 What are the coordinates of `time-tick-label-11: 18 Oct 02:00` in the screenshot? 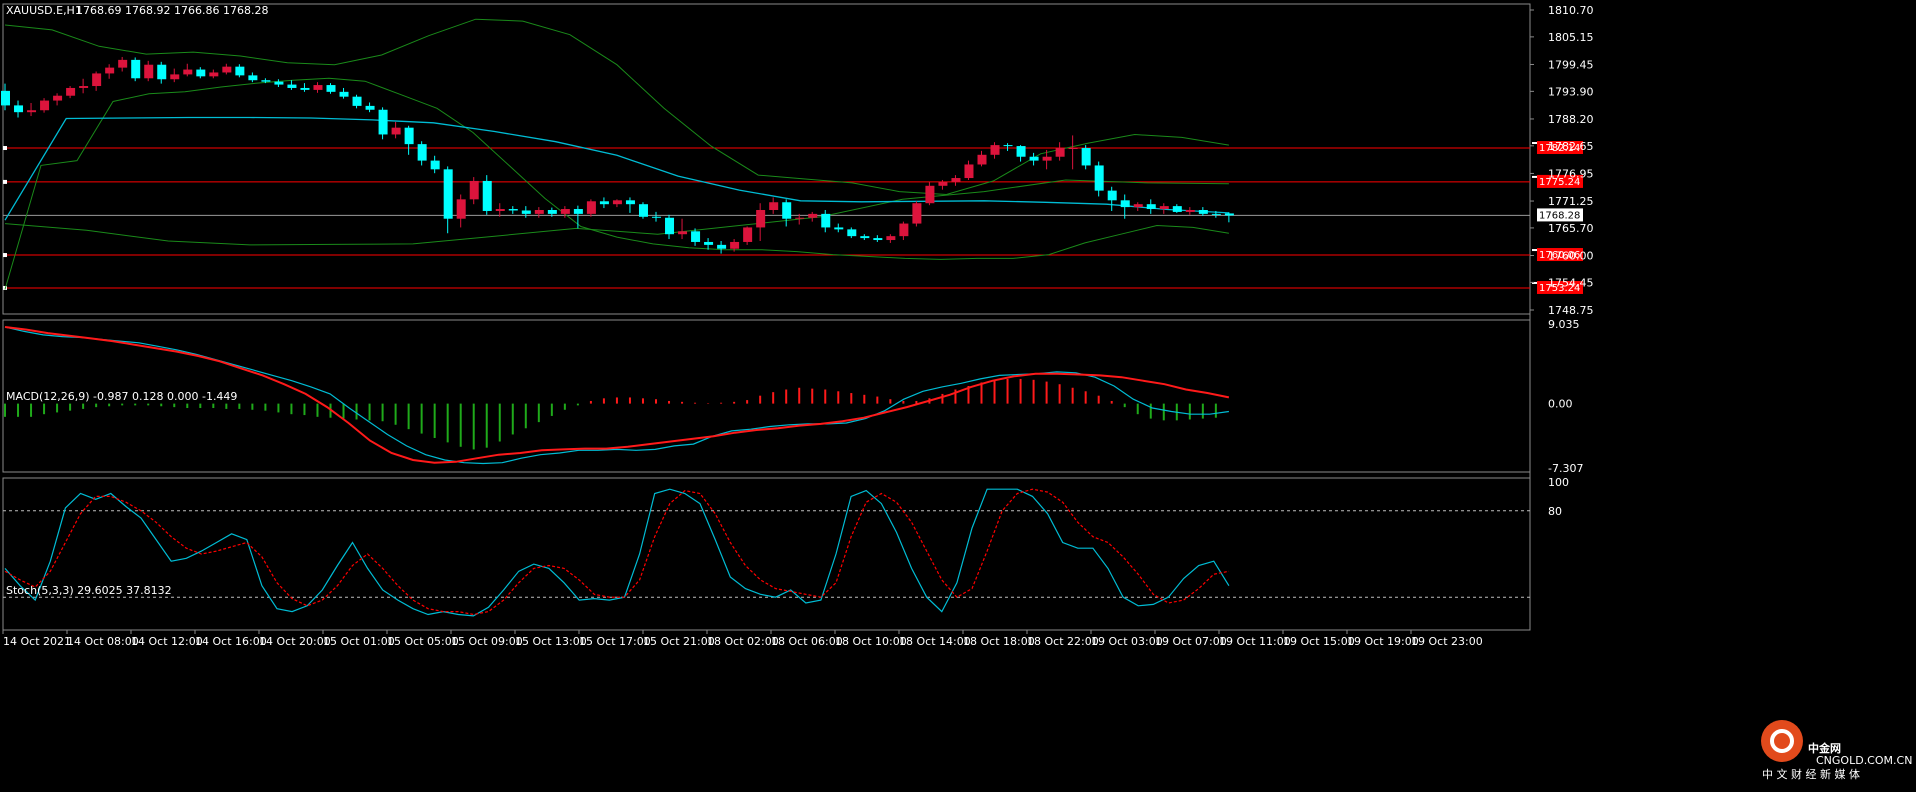 It's located at (743, 641).